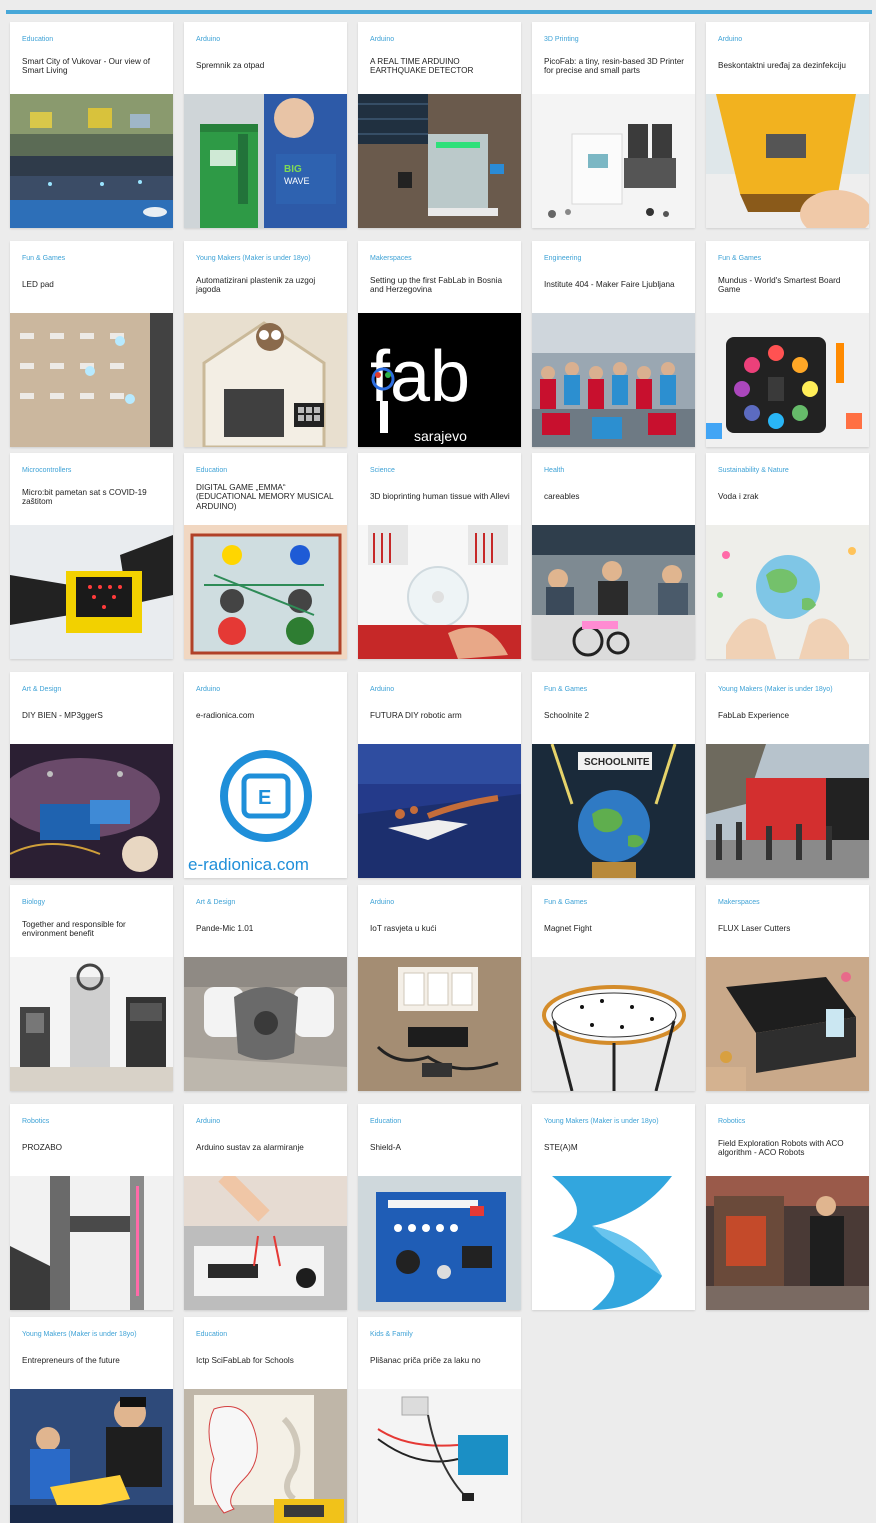  What do you see at coordinates (265, 988) in the screenshot?
I see `project-card: Art & Design Pande-Mic 1.01` at bounding box center [265, 988].